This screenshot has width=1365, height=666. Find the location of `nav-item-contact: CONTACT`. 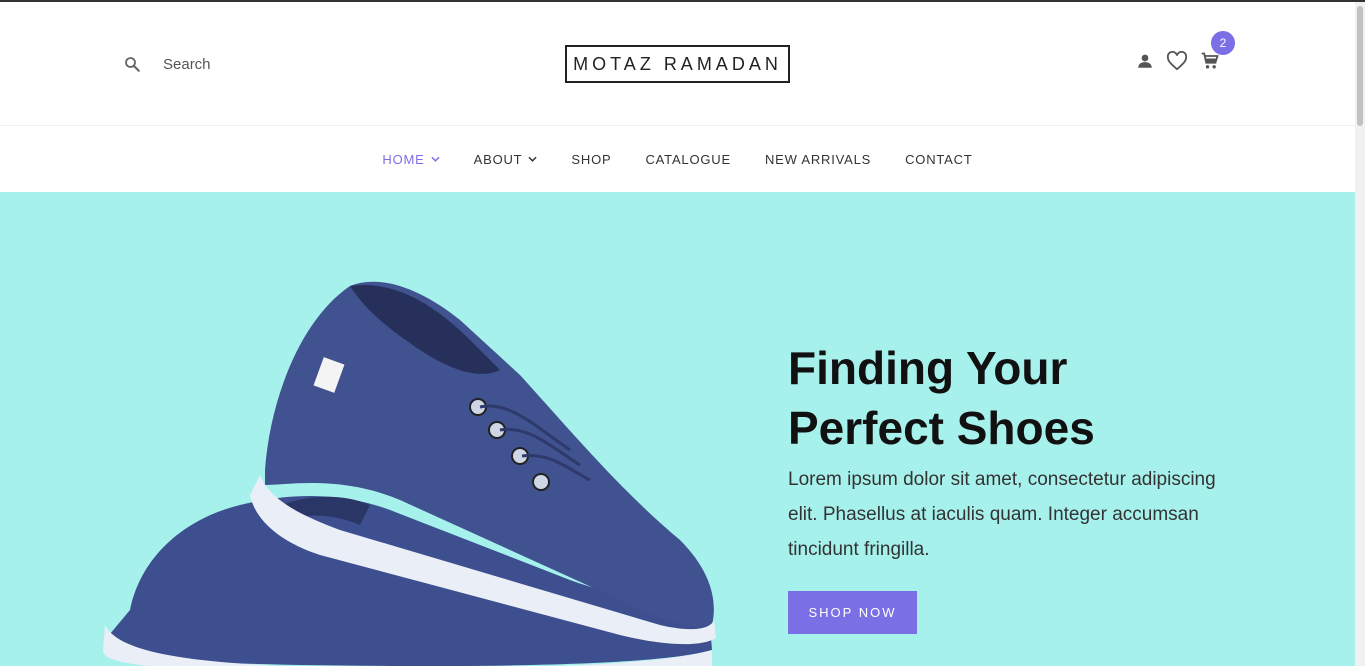

nav-item-contact: CONTACT is located at coordinates (938, 159).